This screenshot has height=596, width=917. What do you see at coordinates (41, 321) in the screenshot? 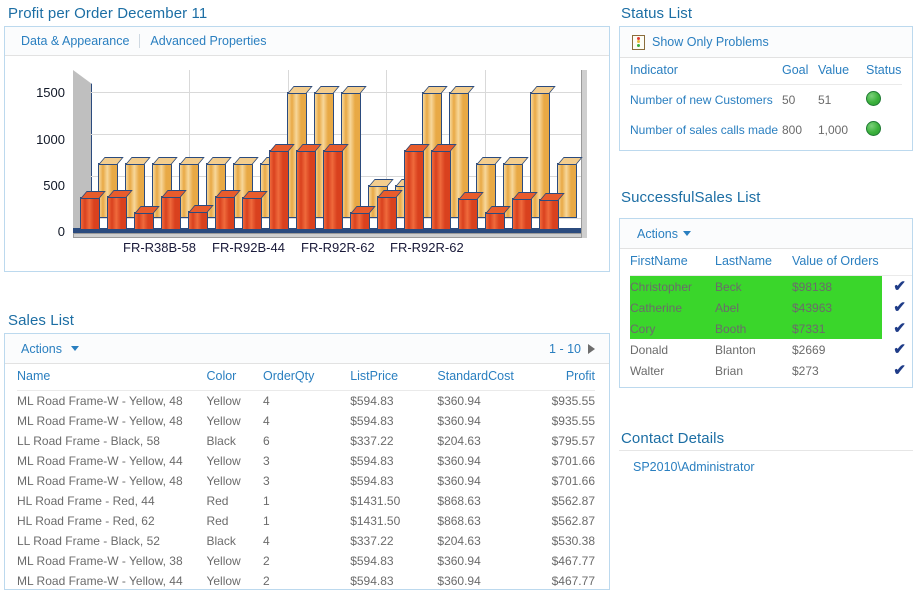
I see `sales-list-title-wrap: Sales List` at bounding box center [41, 321].